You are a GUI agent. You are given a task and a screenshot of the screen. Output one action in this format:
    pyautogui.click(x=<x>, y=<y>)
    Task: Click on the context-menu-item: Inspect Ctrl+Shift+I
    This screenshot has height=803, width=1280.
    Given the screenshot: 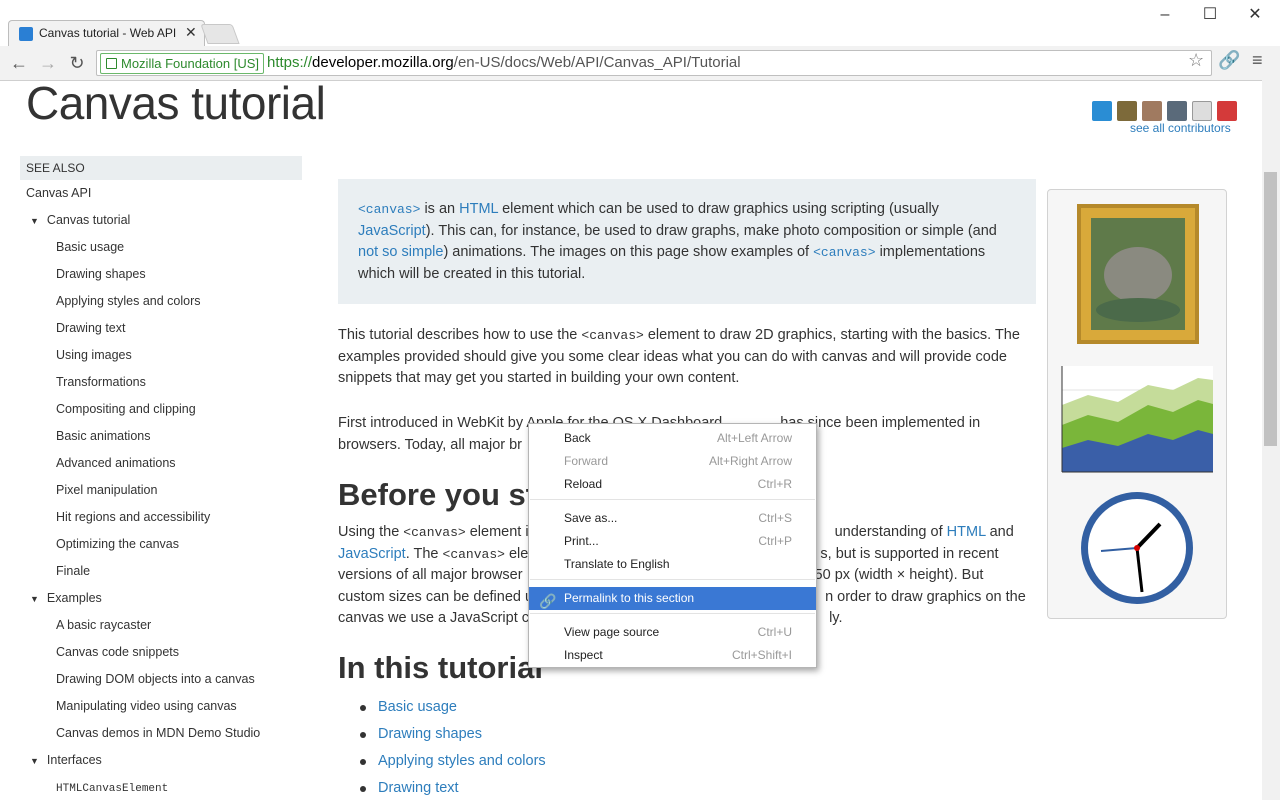 What is the action you would take?
    pyautogui.click(x=672, y=655)
    